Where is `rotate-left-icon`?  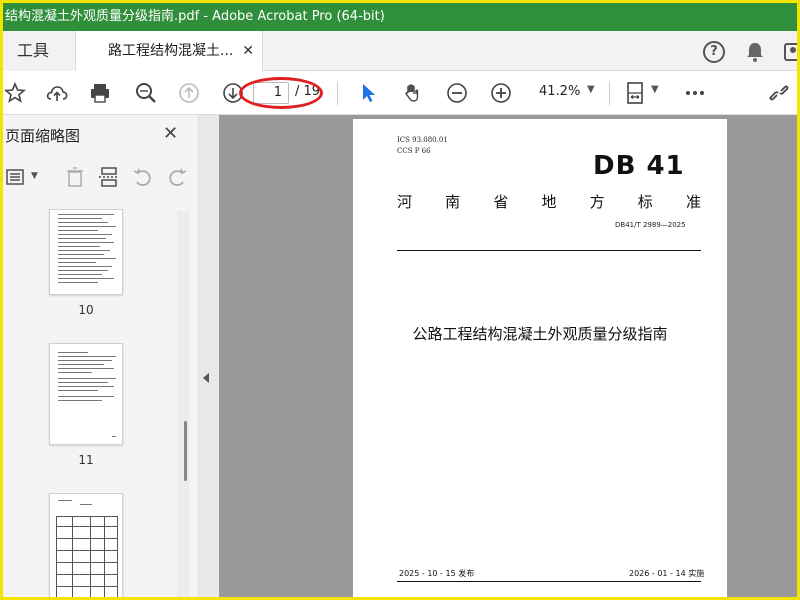
rotate-left-icon is located at coordinates (143, 177).